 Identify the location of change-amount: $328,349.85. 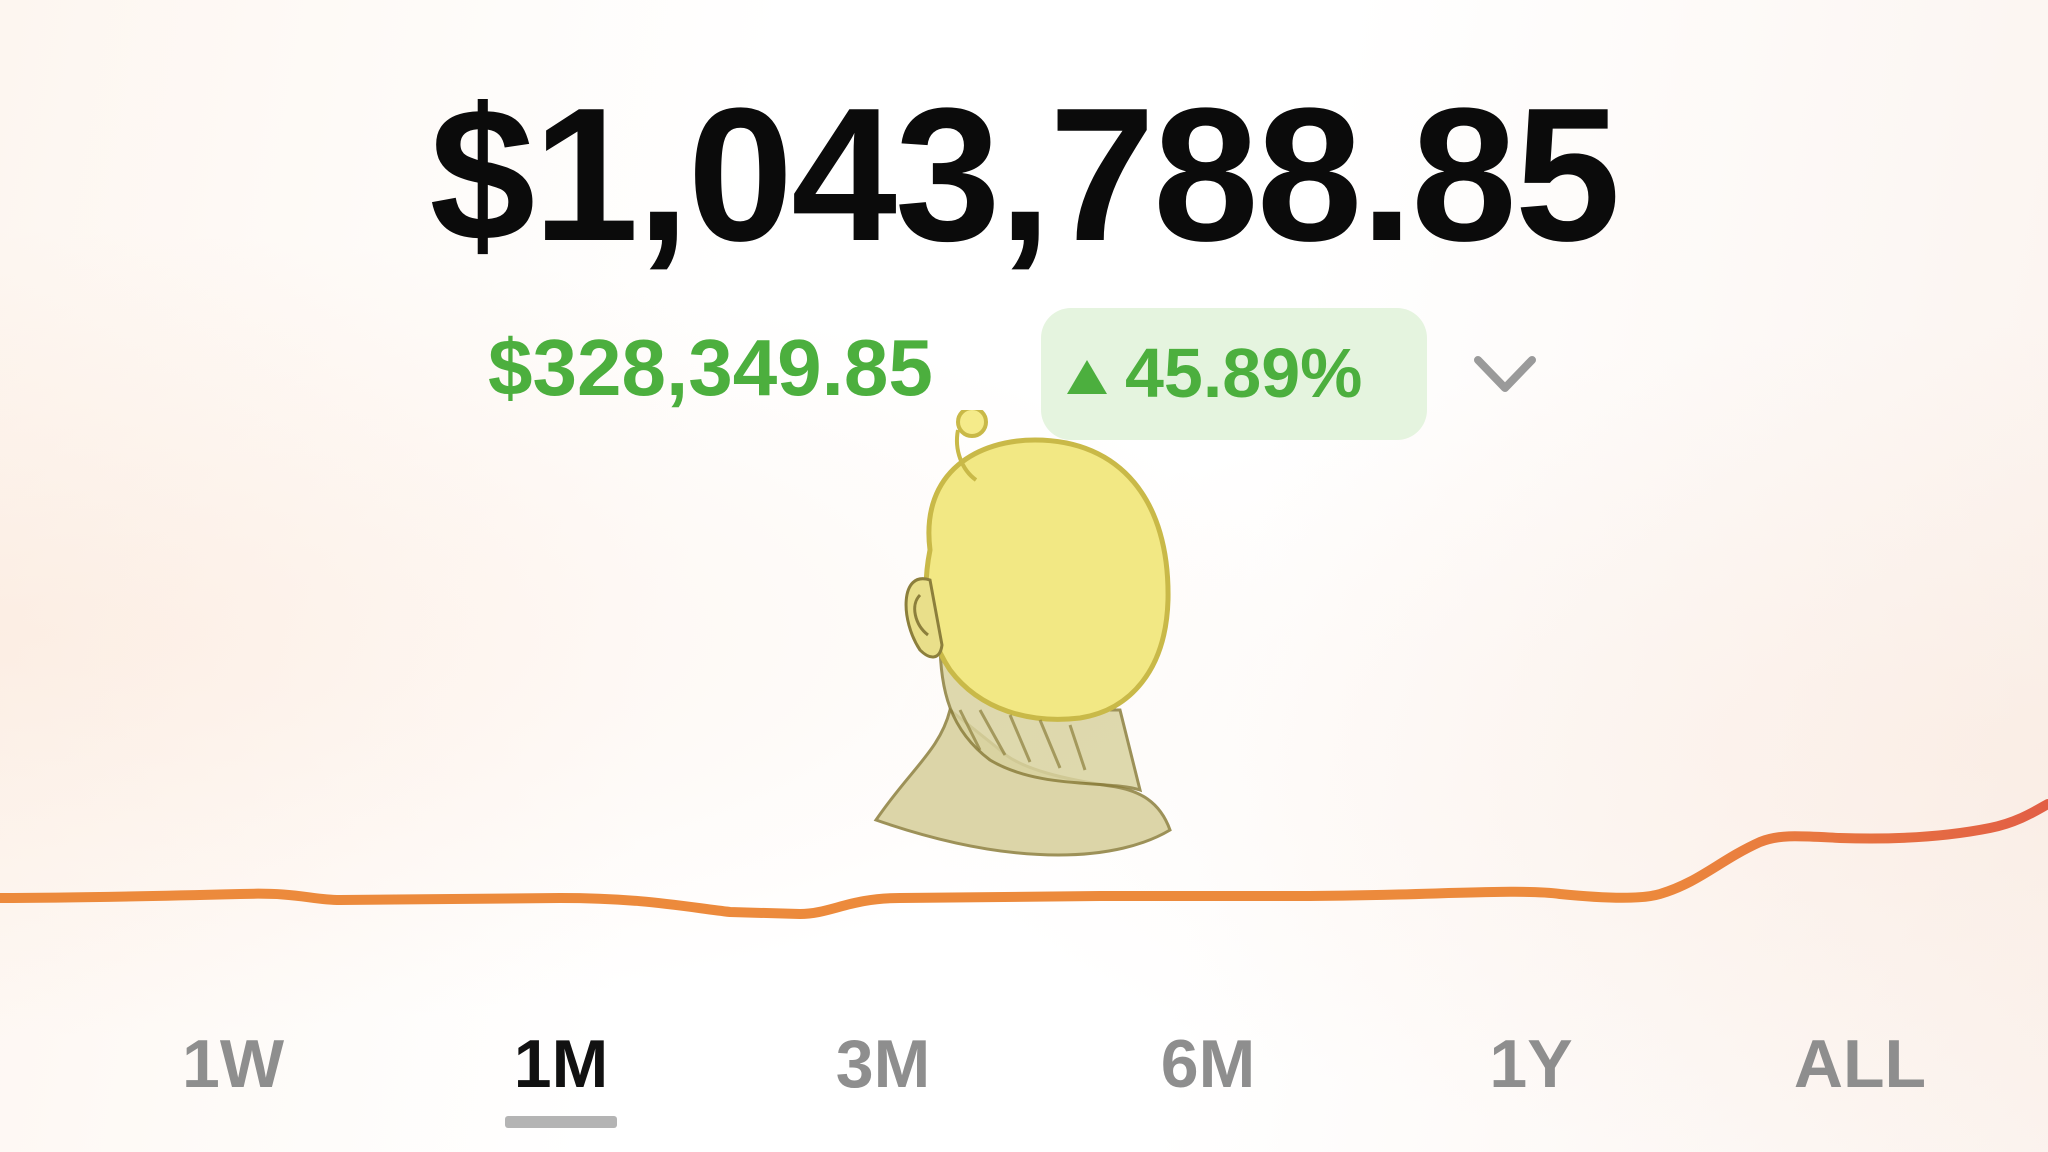
(710, 367).